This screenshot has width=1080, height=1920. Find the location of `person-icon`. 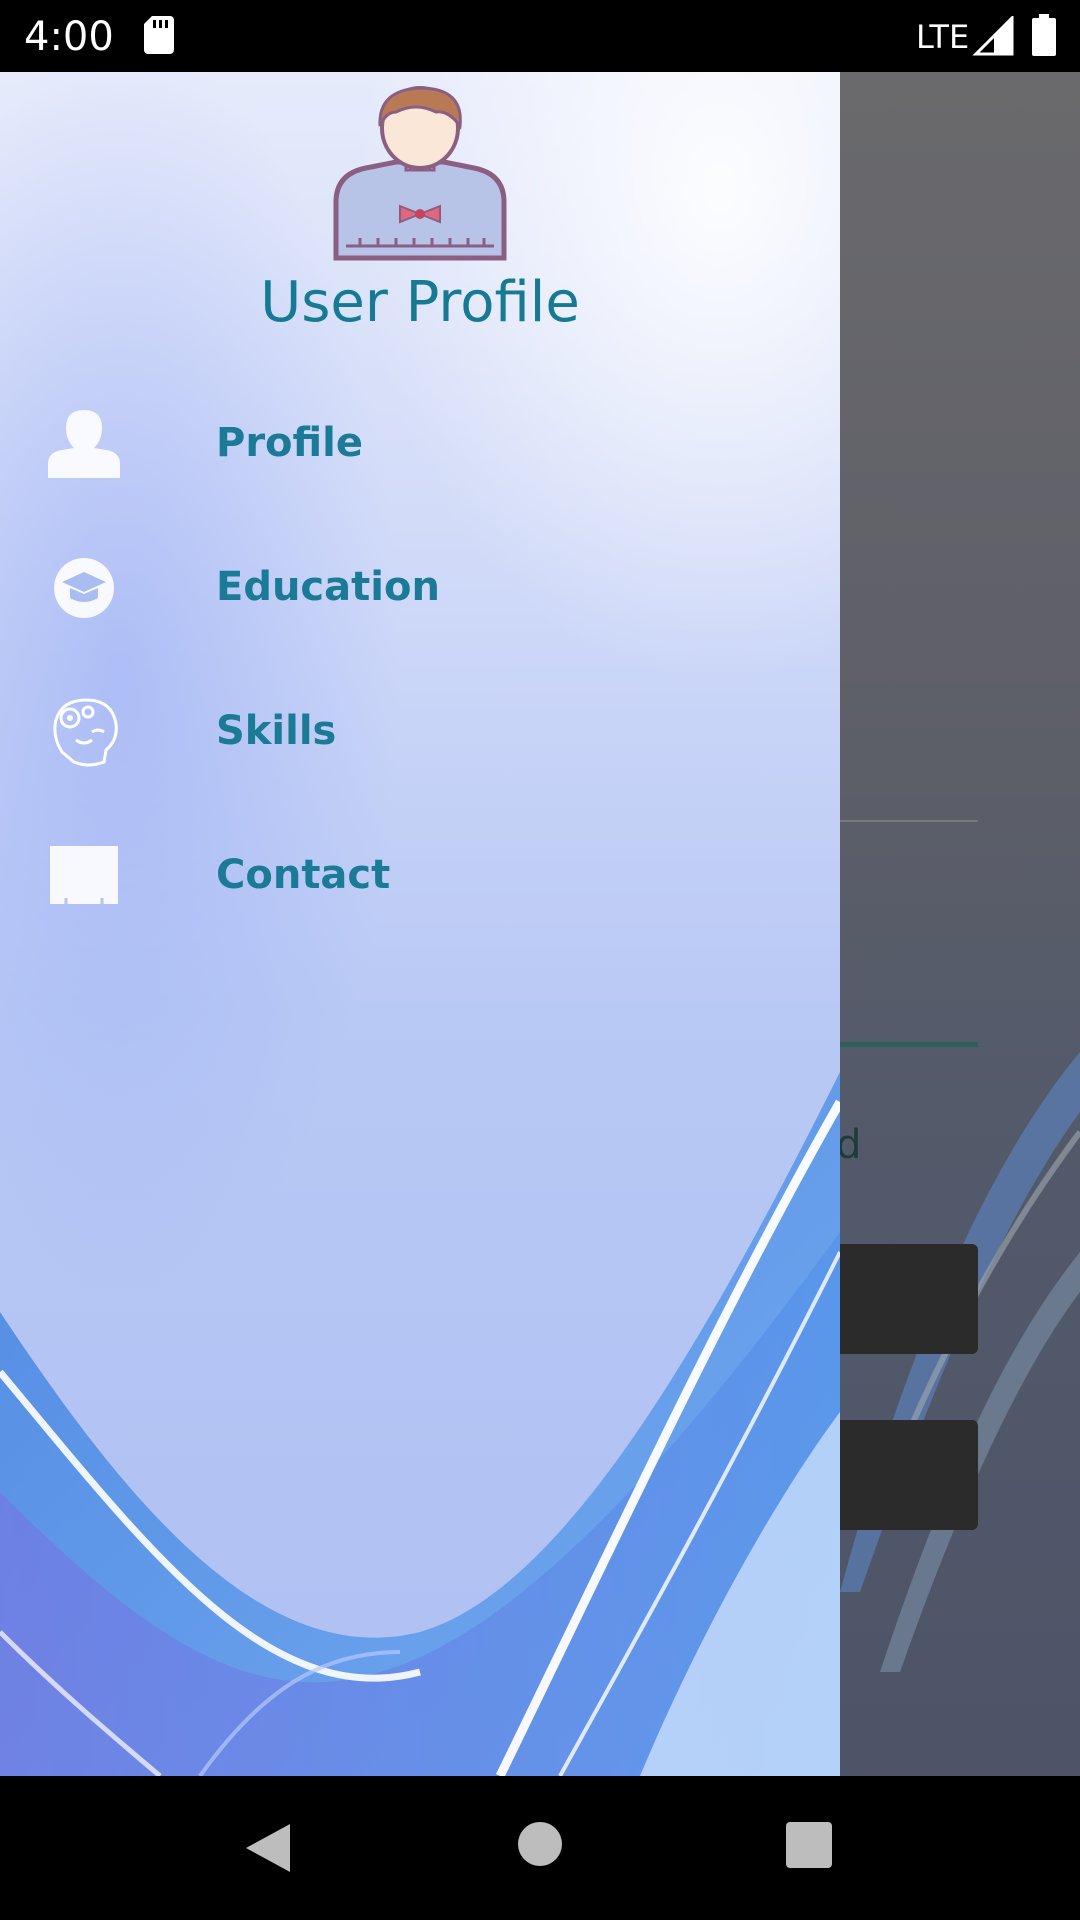

person-icon is located at coordinates (84, 444).